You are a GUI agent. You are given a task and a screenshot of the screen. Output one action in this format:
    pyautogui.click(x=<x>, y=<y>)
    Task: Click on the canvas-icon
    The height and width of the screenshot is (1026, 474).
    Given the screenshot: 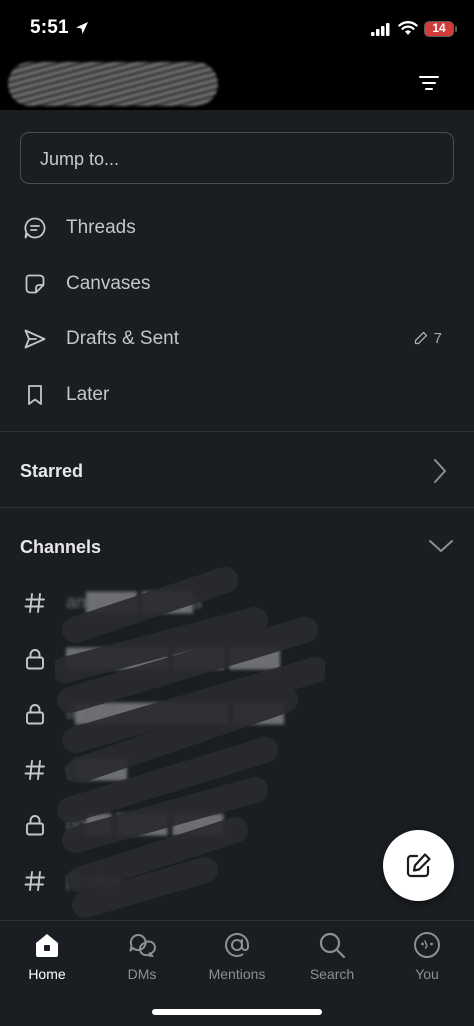 What is the action you would take?
    pyautogui.click(x=35, y=284)
    